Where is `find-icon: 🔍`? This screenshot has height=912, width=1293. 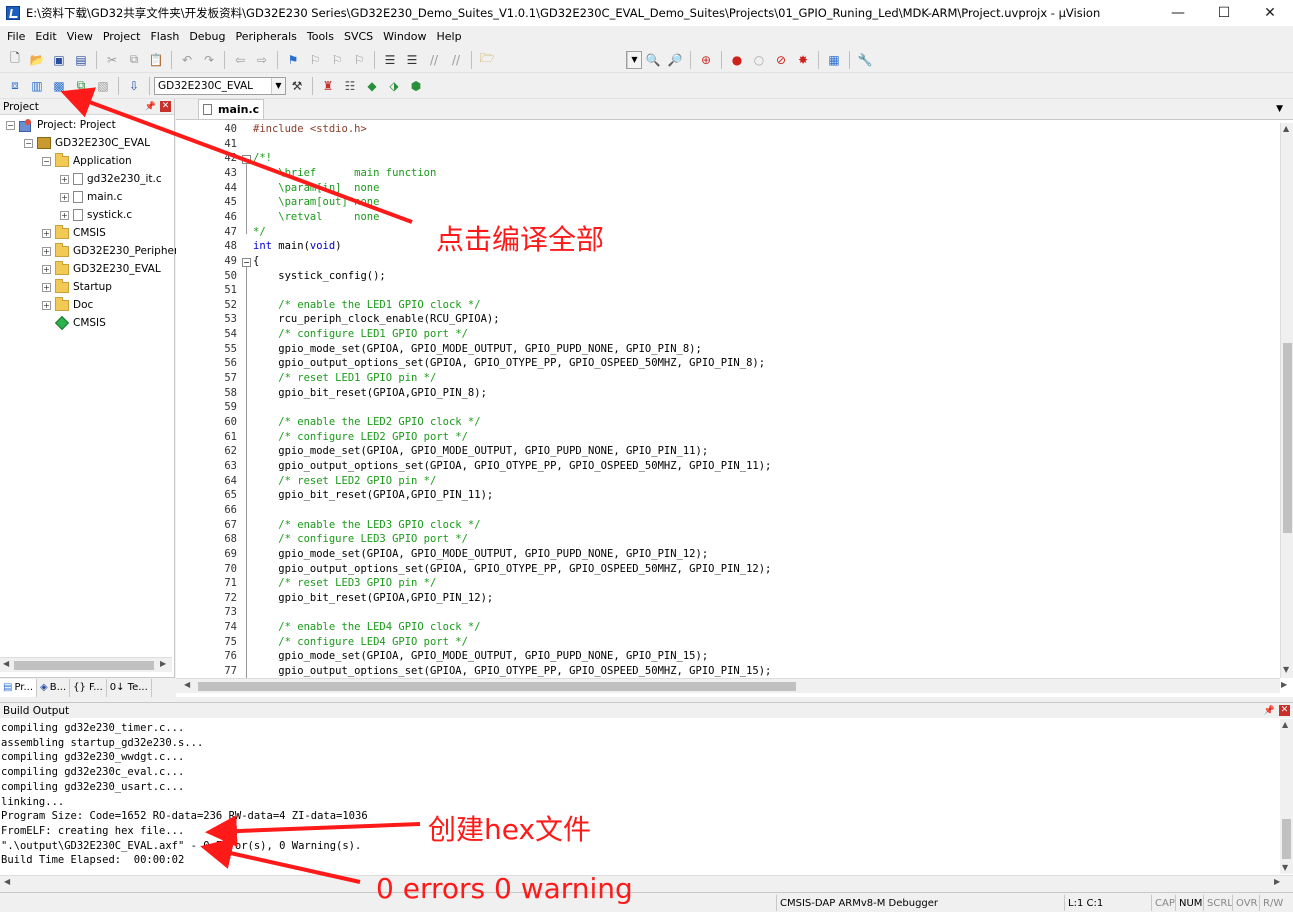
find-icon: 🔍 is located at coordinates (653, 60).